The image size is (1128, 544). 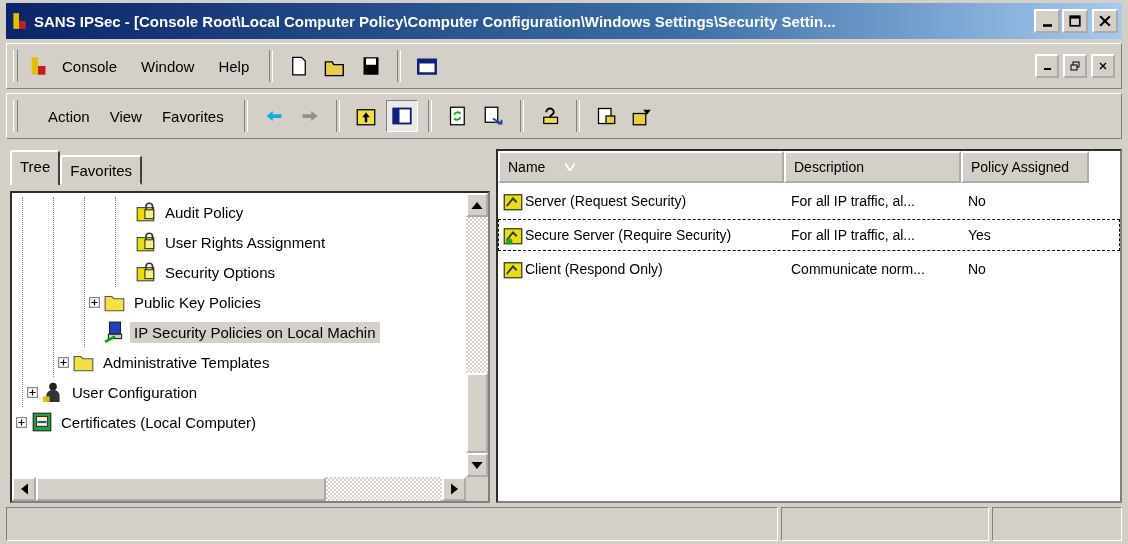 What do you see at coordinates (477, 335) in the screenshot?
I see `vertical-scrollbar` at bounding box center [477, 335].